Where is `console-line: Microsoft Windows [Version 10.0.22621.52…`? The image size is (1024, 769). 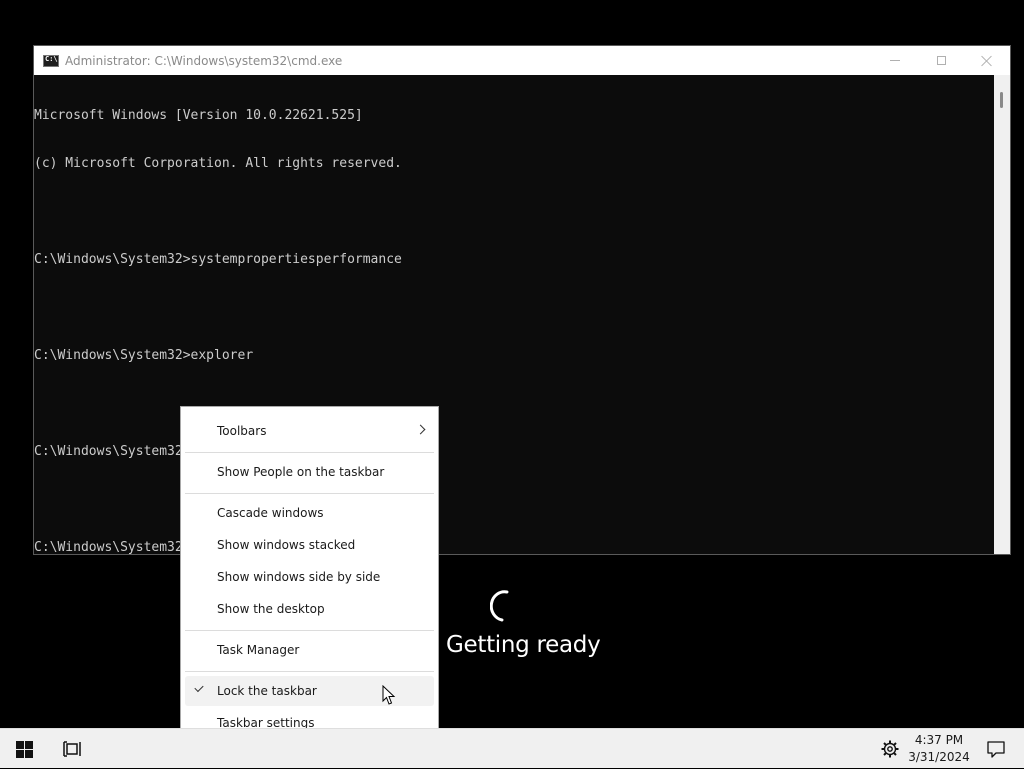 console-line: Microsoft Windows [Version 10.0.22621.52… is located at coordinates (198, 115).